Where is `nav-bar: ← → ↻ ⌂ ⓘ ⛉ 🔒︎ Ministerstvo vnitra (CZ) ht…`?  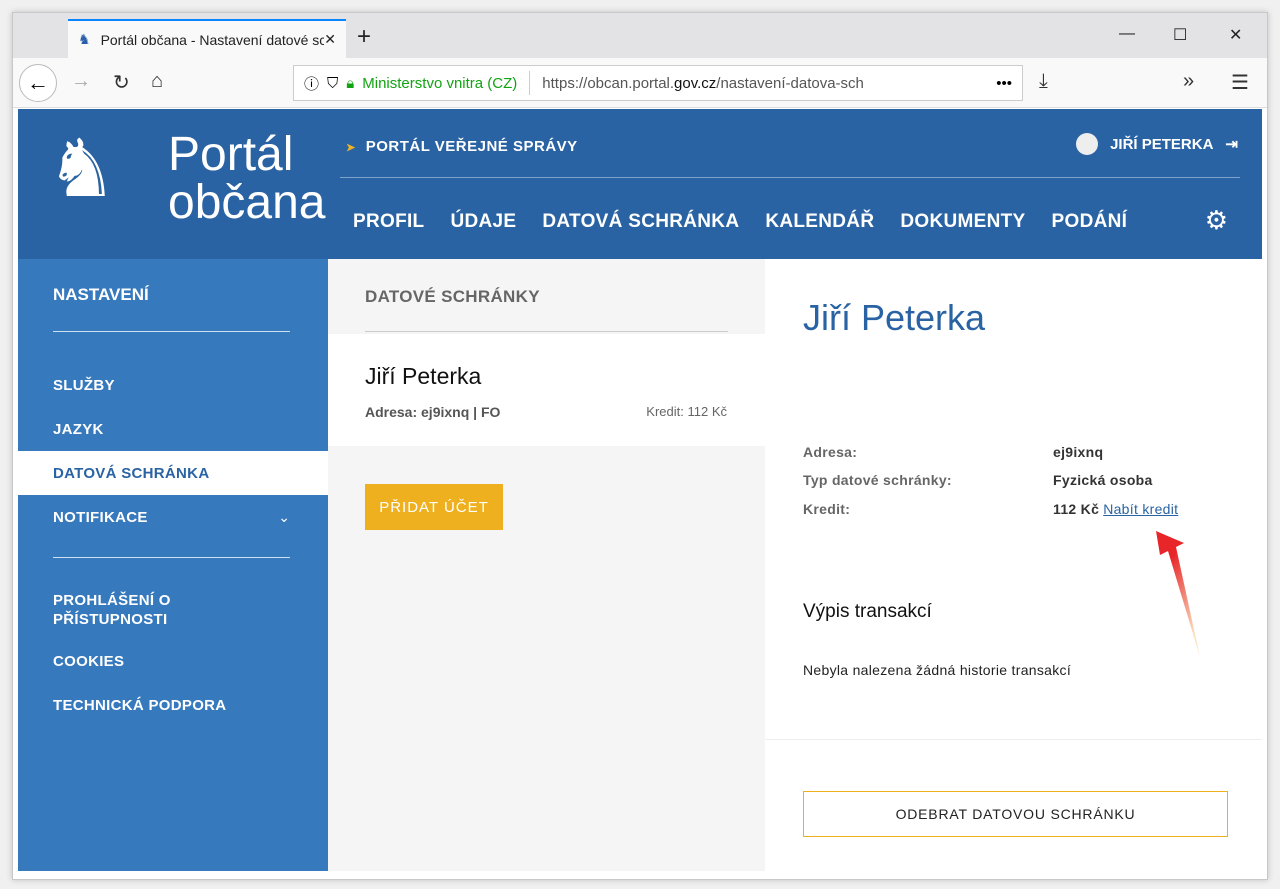
nav-bar: ← → ↻ ⌂ ⓘ ⛉ 🔒︎ Ministerstvo vnitra (CZ) ht… is located at coordinates (640, 83).